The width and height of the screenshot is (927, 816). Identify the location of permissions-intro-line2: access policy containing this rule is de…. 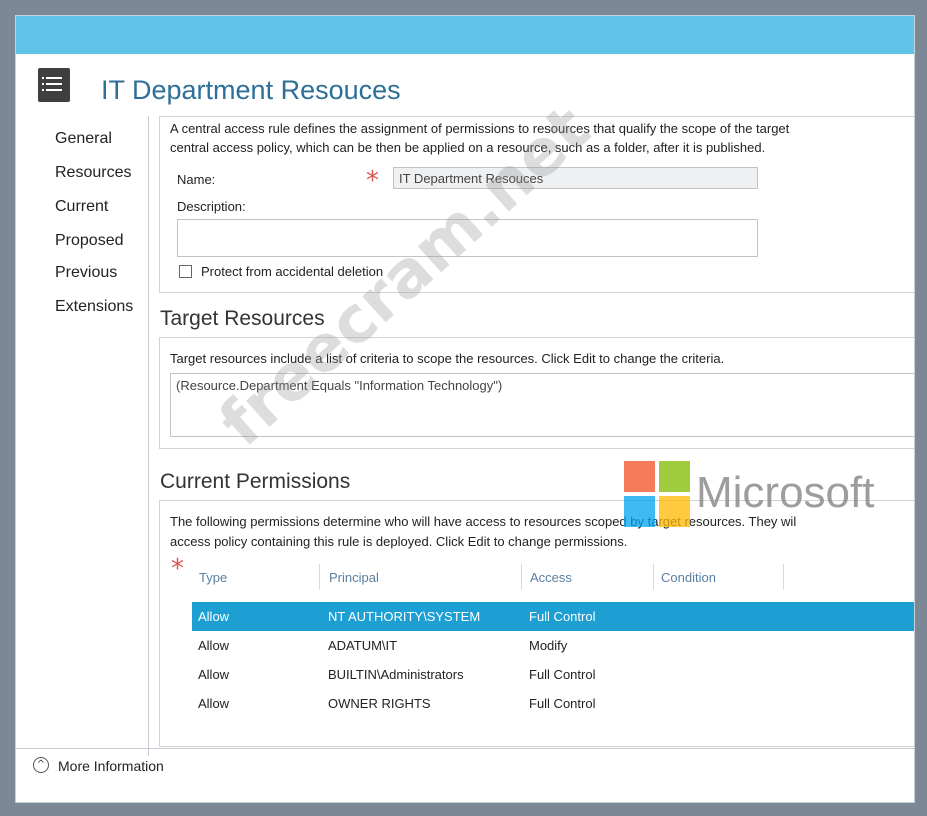
(399, 541).